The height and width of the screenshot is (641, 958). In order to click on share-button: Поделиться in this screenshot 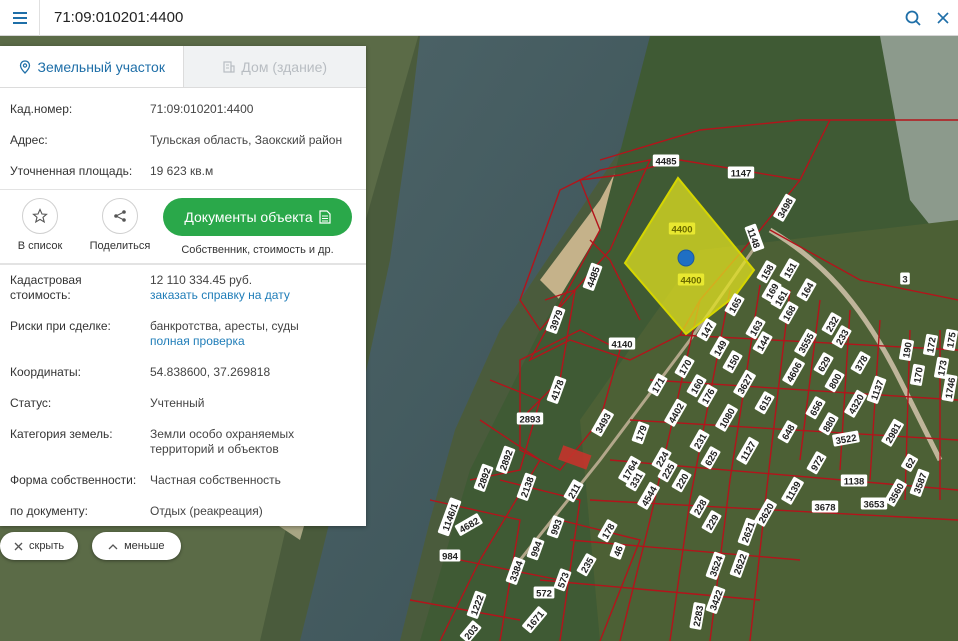, I will do `click(120, 225)`.